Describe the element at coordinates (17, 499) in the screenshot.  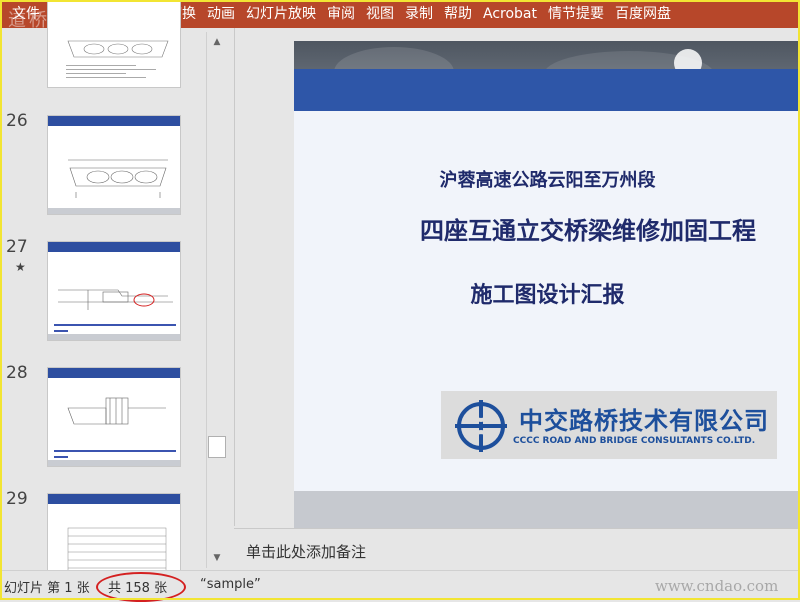
I see `slide-number: 29` at that location.